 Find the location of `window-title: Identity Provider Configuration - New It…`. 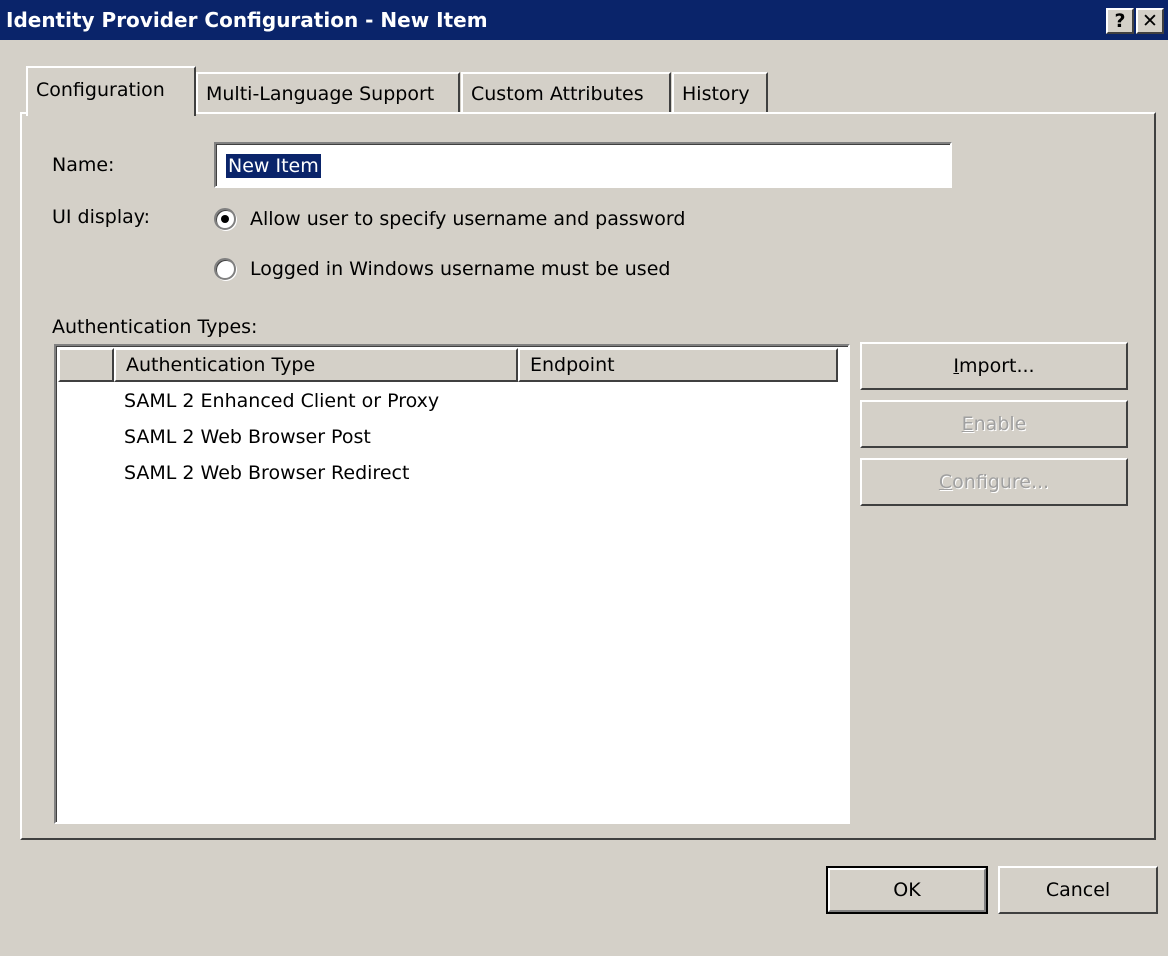

window-title: Identity Provider Configuration - New It… is located at coordinates (247, 20).